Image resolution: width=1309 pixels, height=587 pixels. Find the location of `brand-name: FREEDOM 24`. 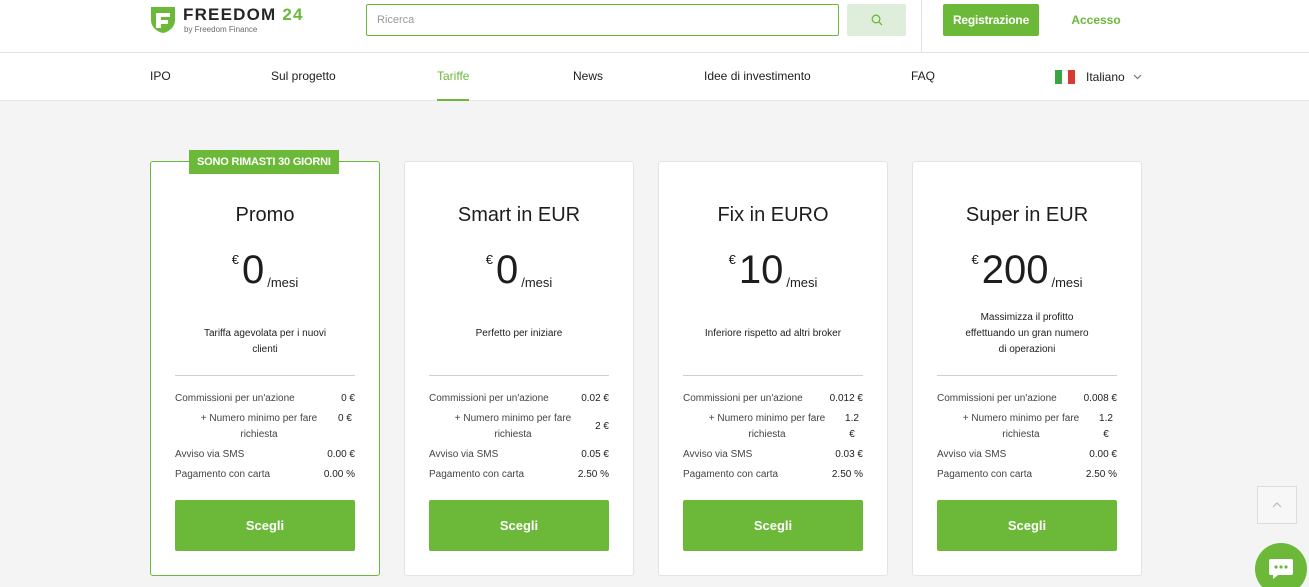

brand-name: FREEDOM 24 is located at coordinates (243, 14).